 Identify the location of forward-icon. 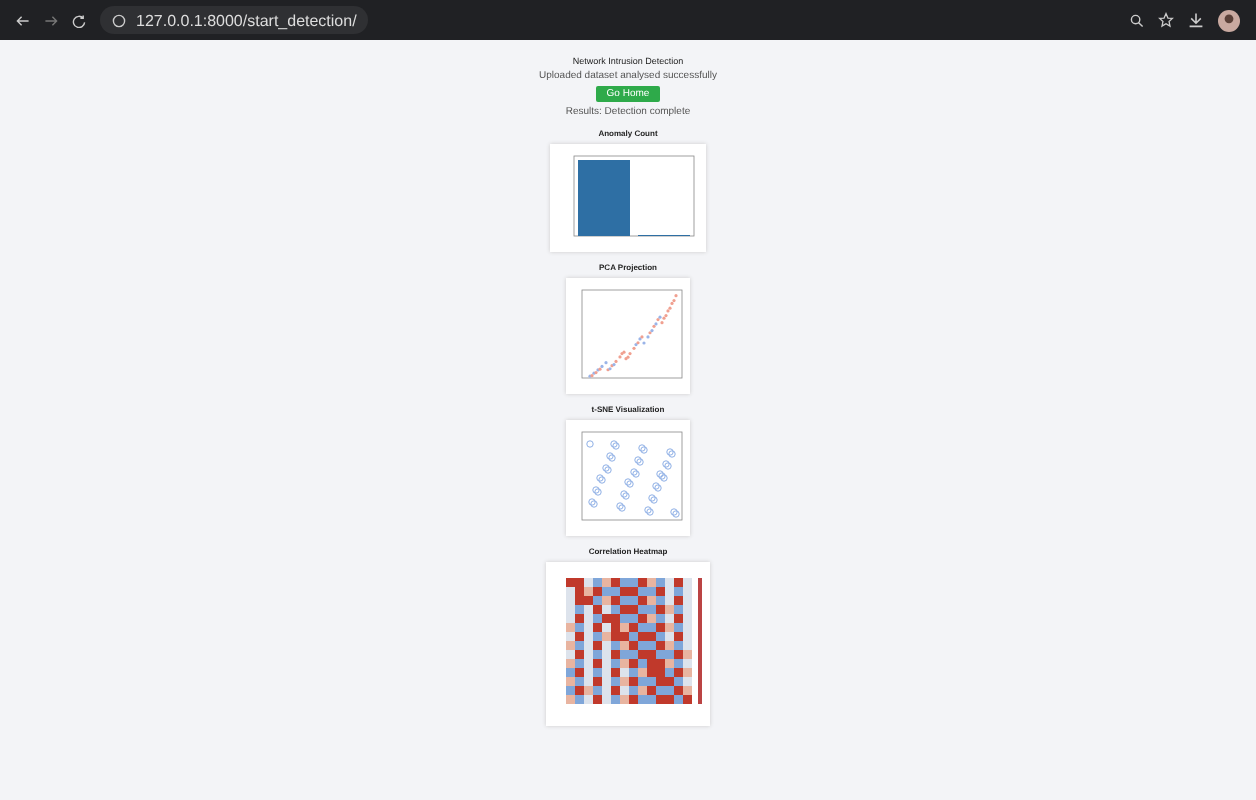
(51, 20).